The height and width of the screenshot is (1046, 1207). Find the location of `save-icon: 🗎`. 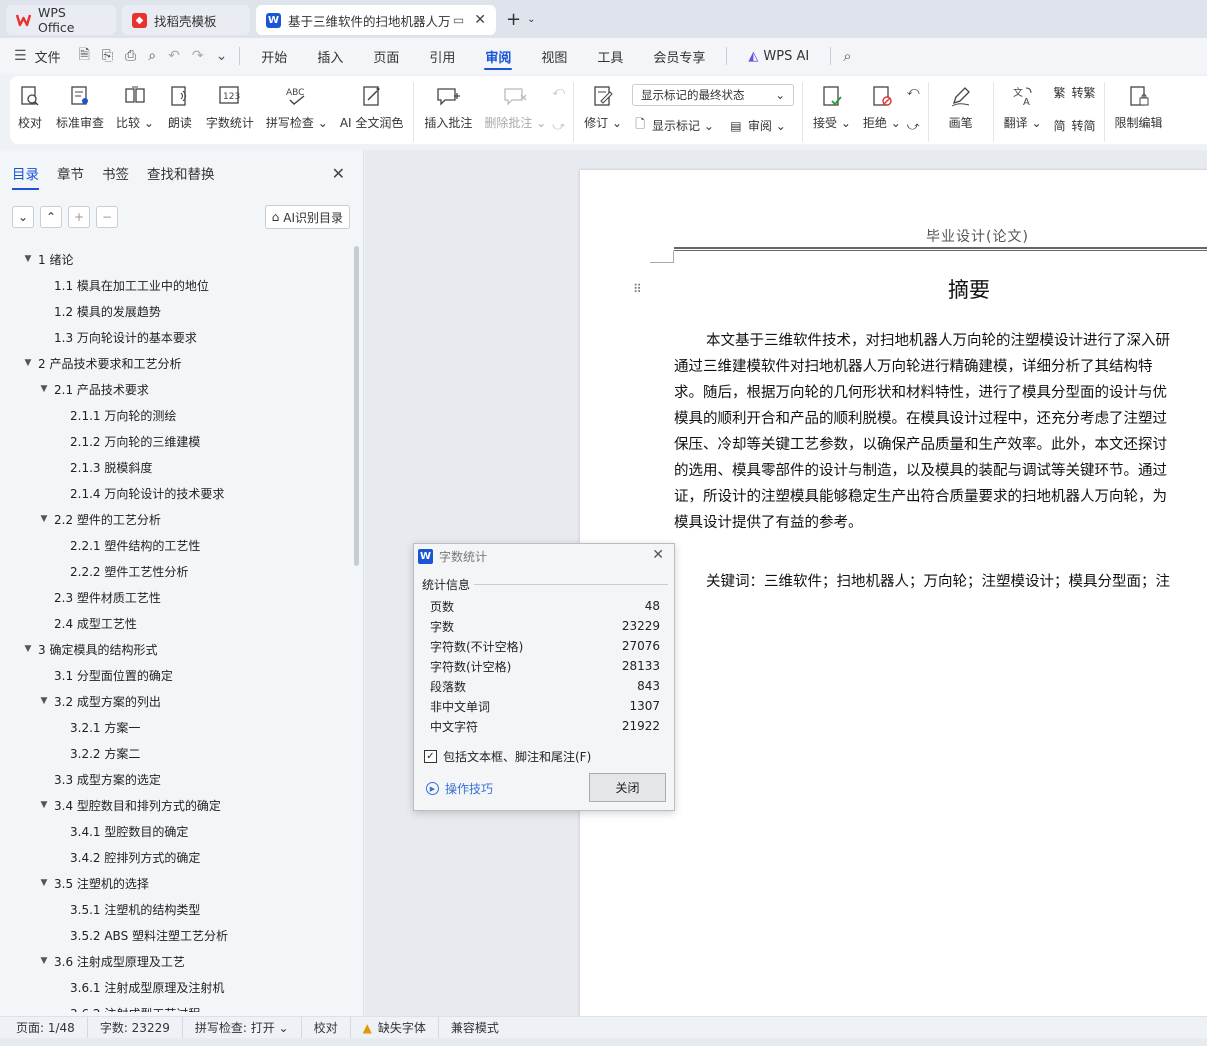

save-icon: 🗎 is located at coordinates (84, 56).